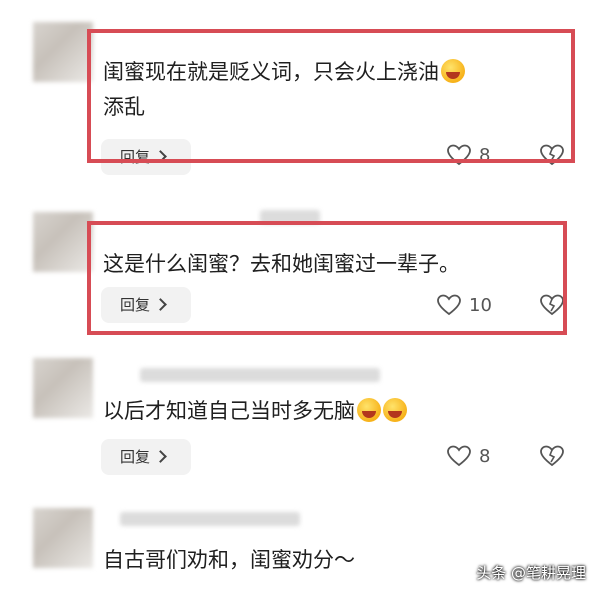 The image size is (600, 595). I want to click on dislike-button, so click(552, 456).